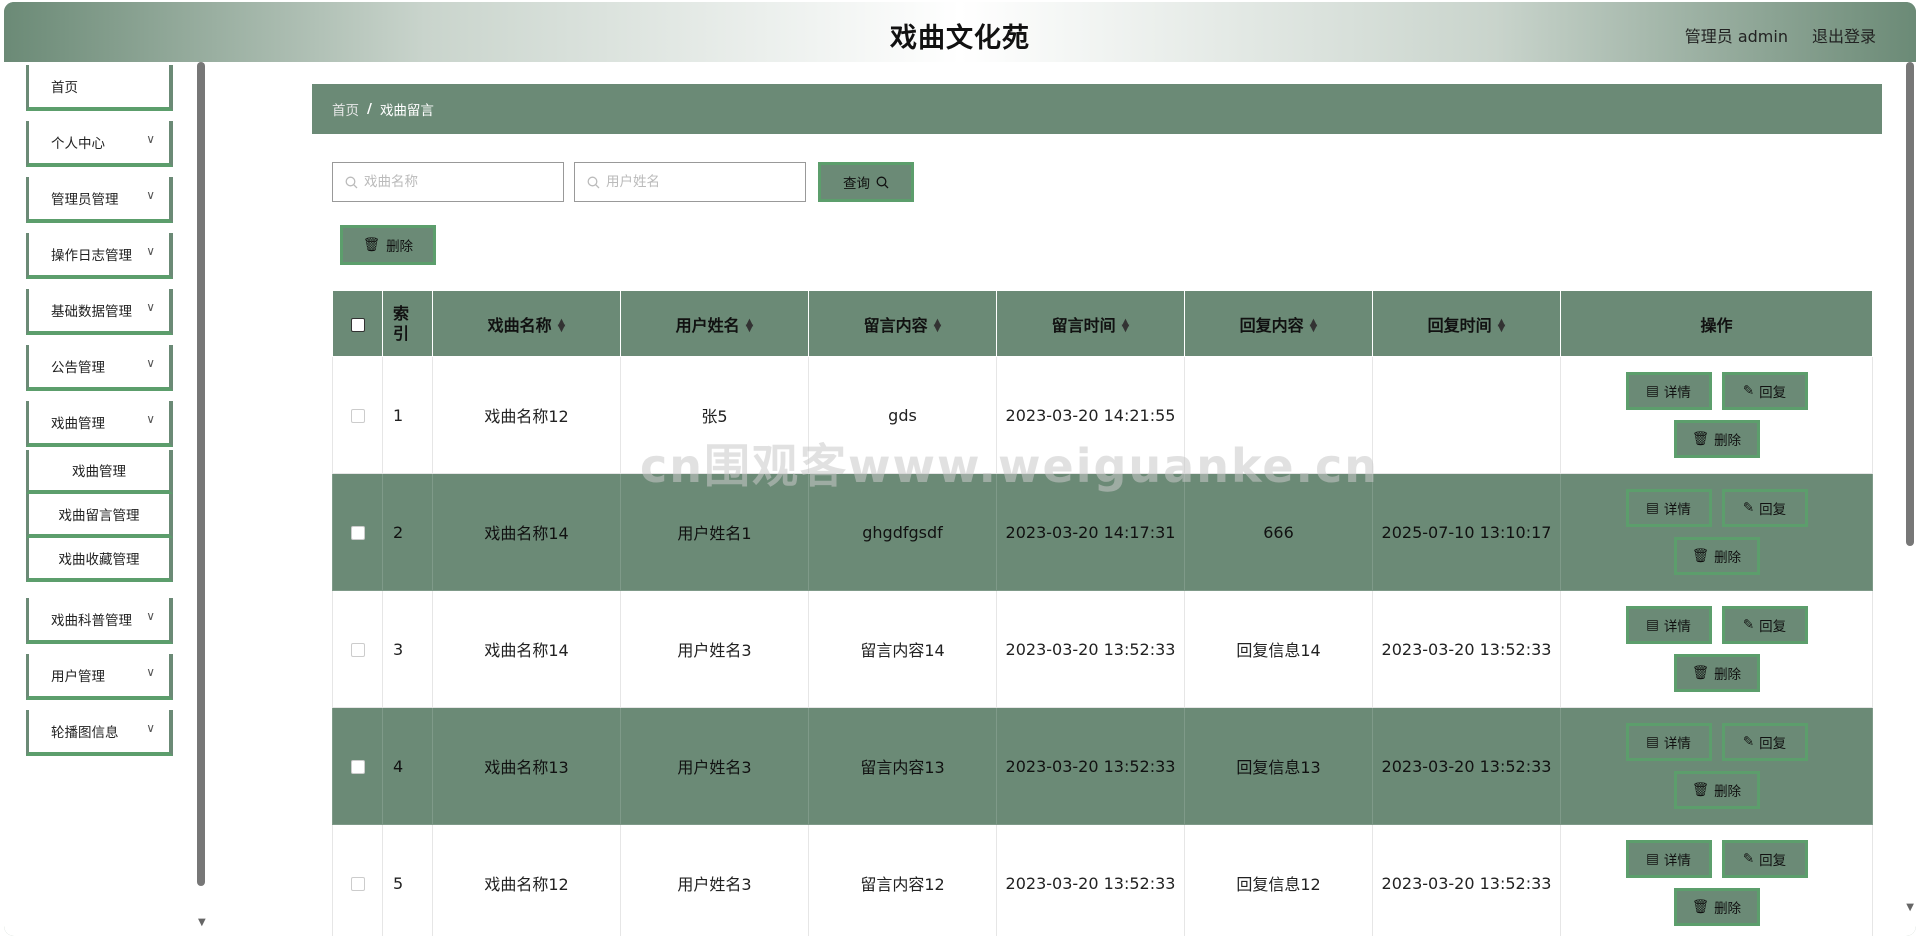  What do you see at coordinates (201, 474) in the screenshot?
I see `sidebar-scrollbar` at bounding box center [201, 474].